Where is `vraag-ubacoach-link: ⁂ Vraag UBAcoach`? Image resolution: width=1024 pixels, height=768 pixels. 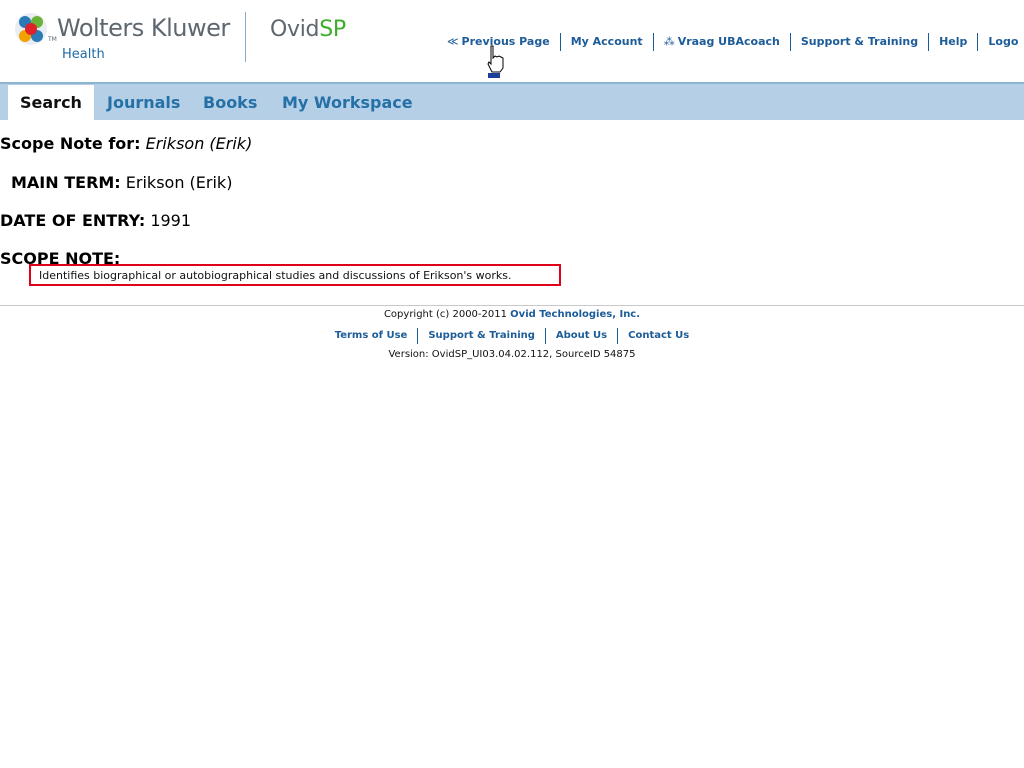 vraag-ubacoach-link: ⁂ Vraag UBAcoach is located at coordinates (722, 42).